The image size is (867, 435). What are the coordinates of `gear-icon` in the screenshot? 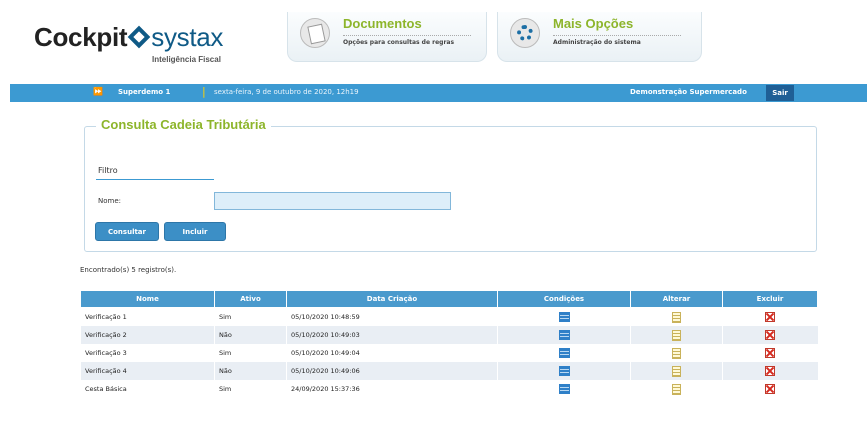 It's located at (525, 33).